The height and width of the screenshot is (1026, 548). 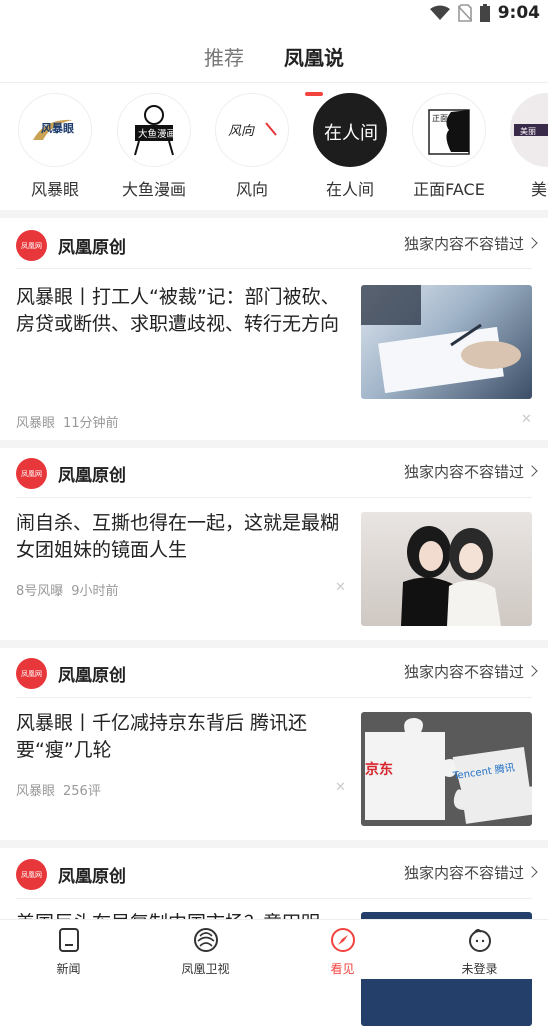 I want to click on article-title: 闹自杀、互撕也得在一起，这就是最糊女团姐妹的镜面人生, so click(x=180, y=537).